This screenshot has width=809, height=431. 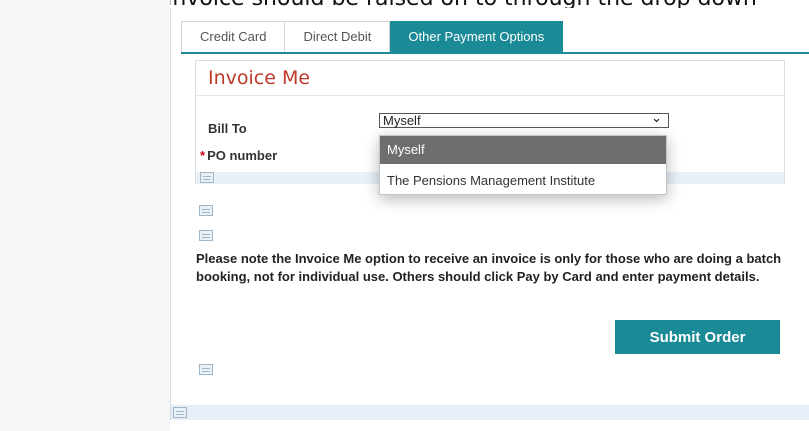 What do you see at coordinates (233, 37) in the screenshot?
I see `tab-credit-card: Credit Card` at bounding box center [233, 37].